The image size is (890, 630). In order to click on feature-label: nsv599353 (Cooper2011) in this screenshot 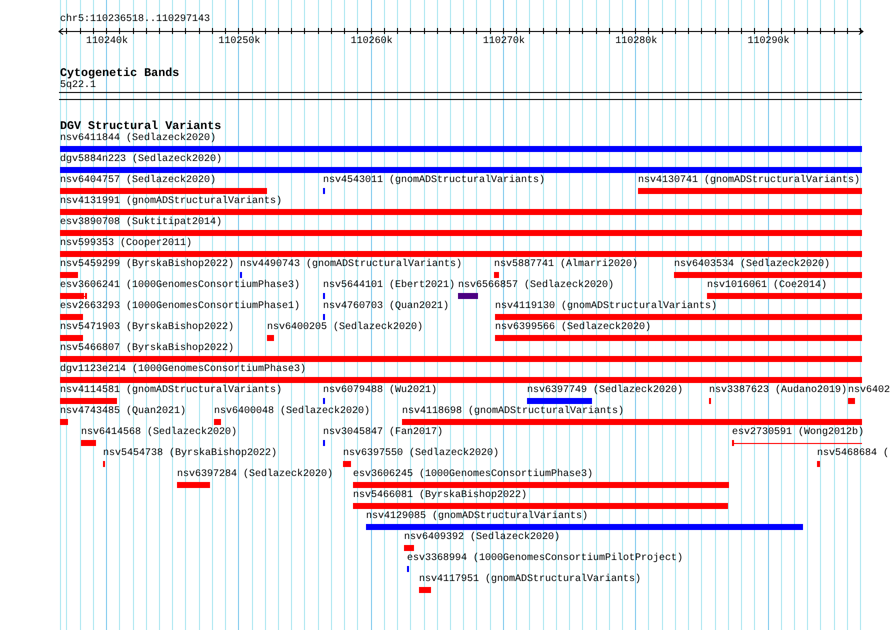, I will do `click(126, 244)`.